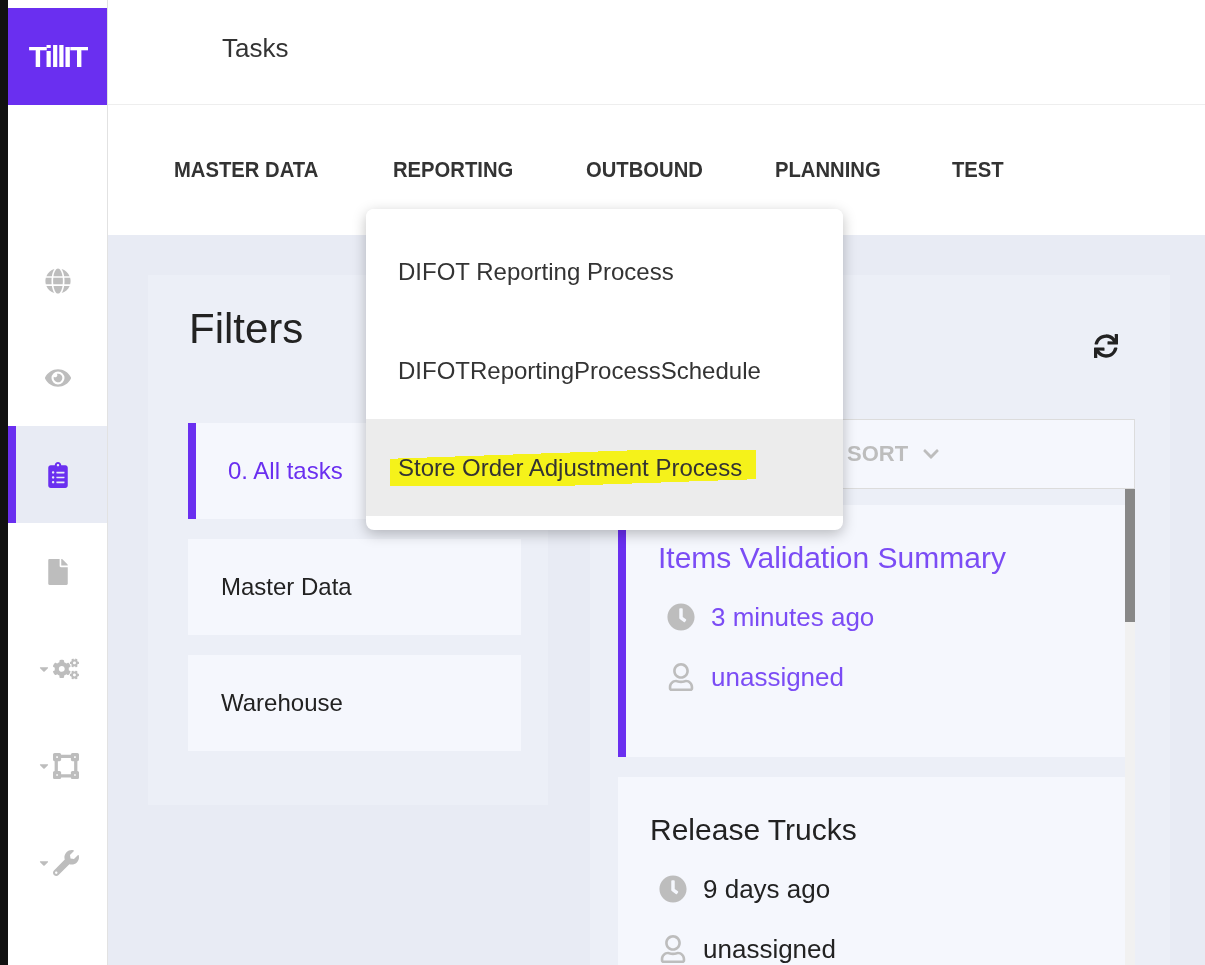 The image size is (1205, 965). What do you see at coordinates (1130, 727) in the screenshot?
I see `scrollbar` at bounding box center [1130, 727].